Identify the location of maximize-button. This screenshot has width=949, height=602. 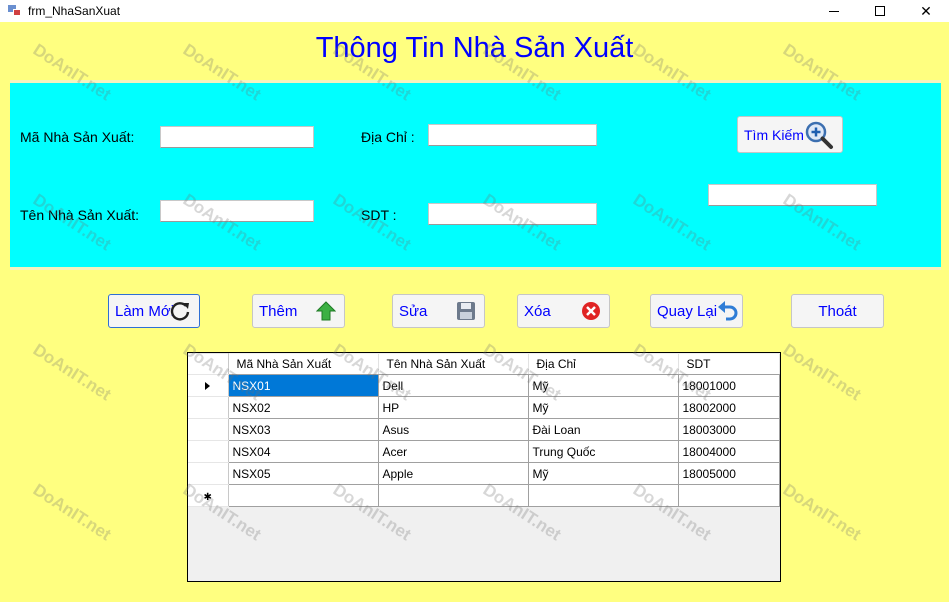
(880, 11).